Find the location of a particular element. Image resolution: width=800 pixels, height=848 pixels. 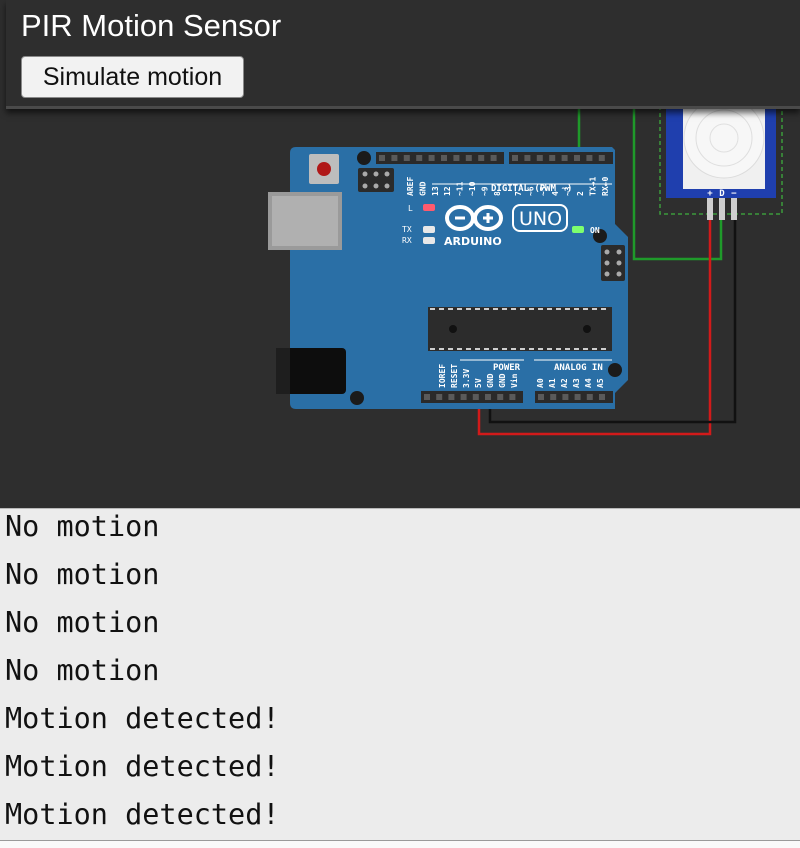

led-on is located at coordinates (578, 229).